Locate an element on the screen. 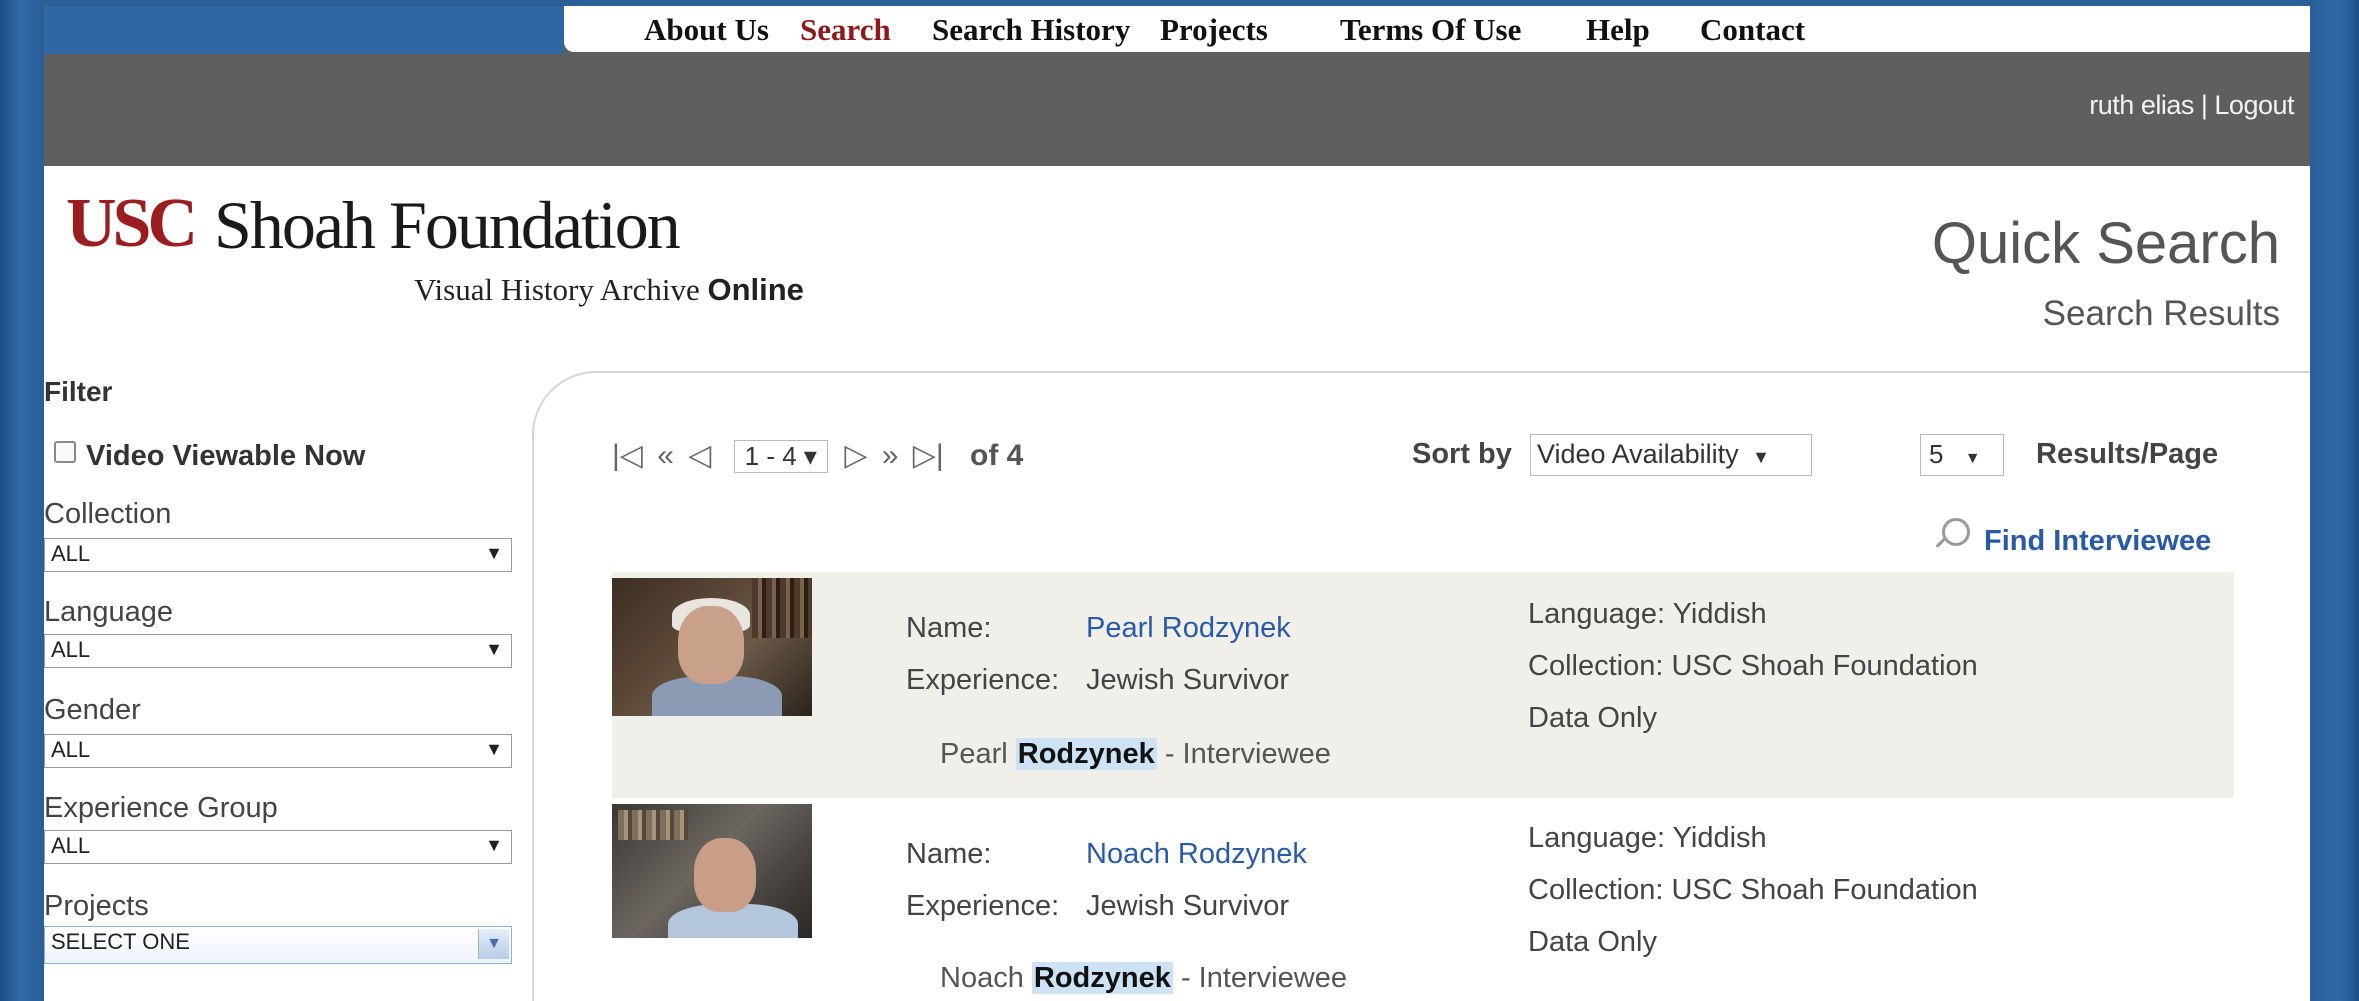 The height and width of the screenshot is (1001, 2359). previous-block-icon: « is located at coordinates (665, 456).